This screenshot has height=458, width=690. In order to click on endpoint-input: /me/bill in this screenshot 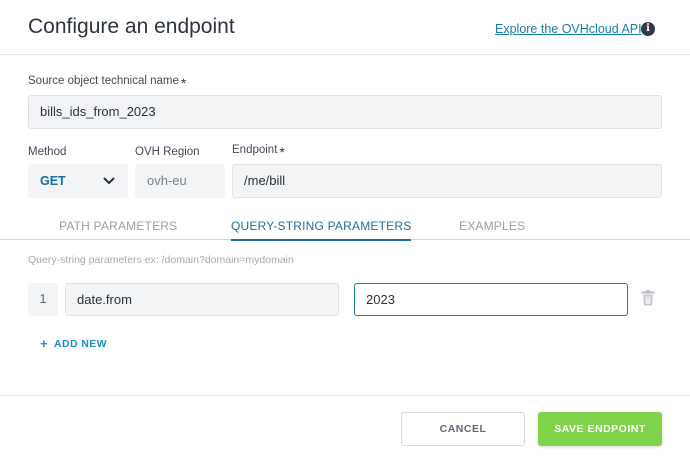, I will do `click(447, 181)`.